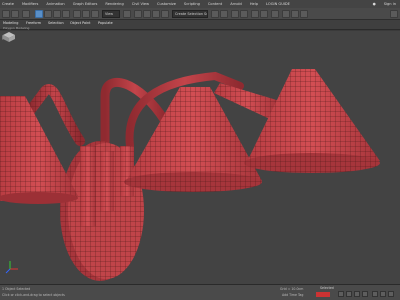 The height and width of the screenshot is (300, 400). I want to click on user-icon: ●, so click(374, 4).